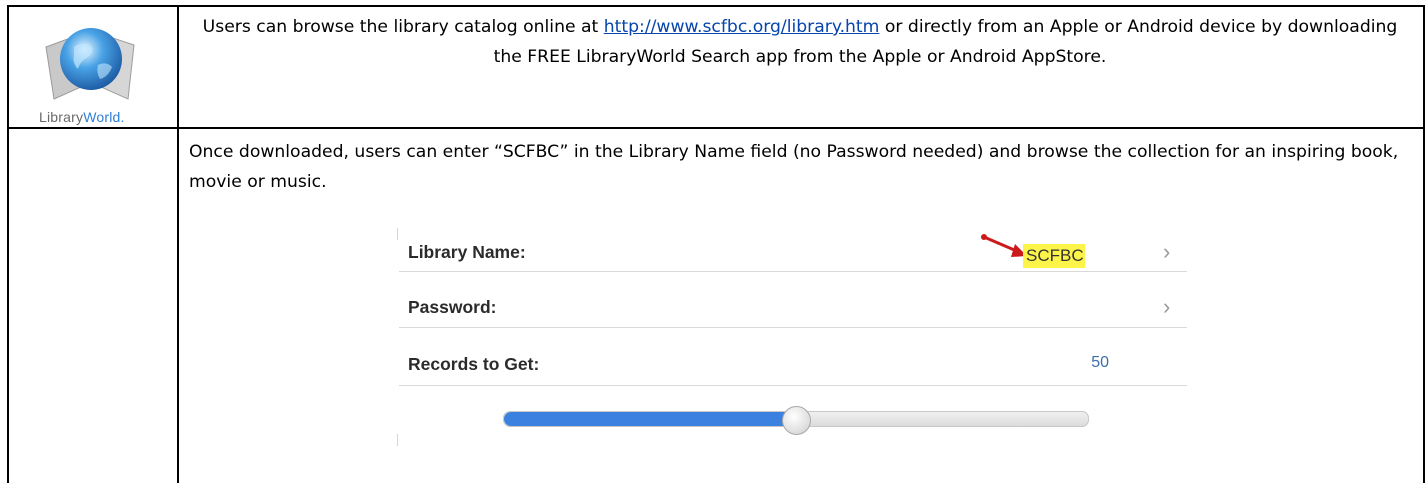 This screenshot has width=1427, height=483. Describe the element at coordinates (397, 234) in the screenshot. I see `screenshot-edge-top` at that location.